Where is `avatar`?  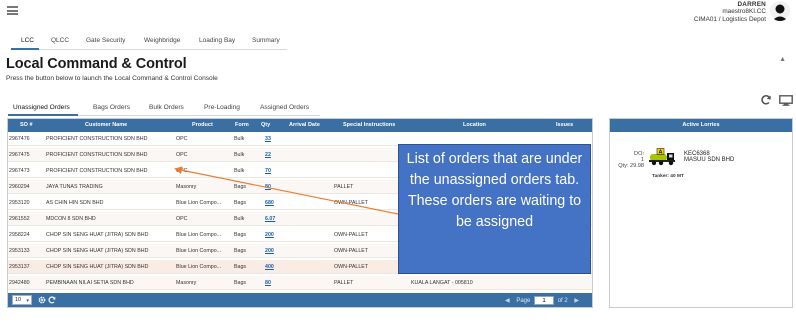
avatar is located at coordinates (780, 11).